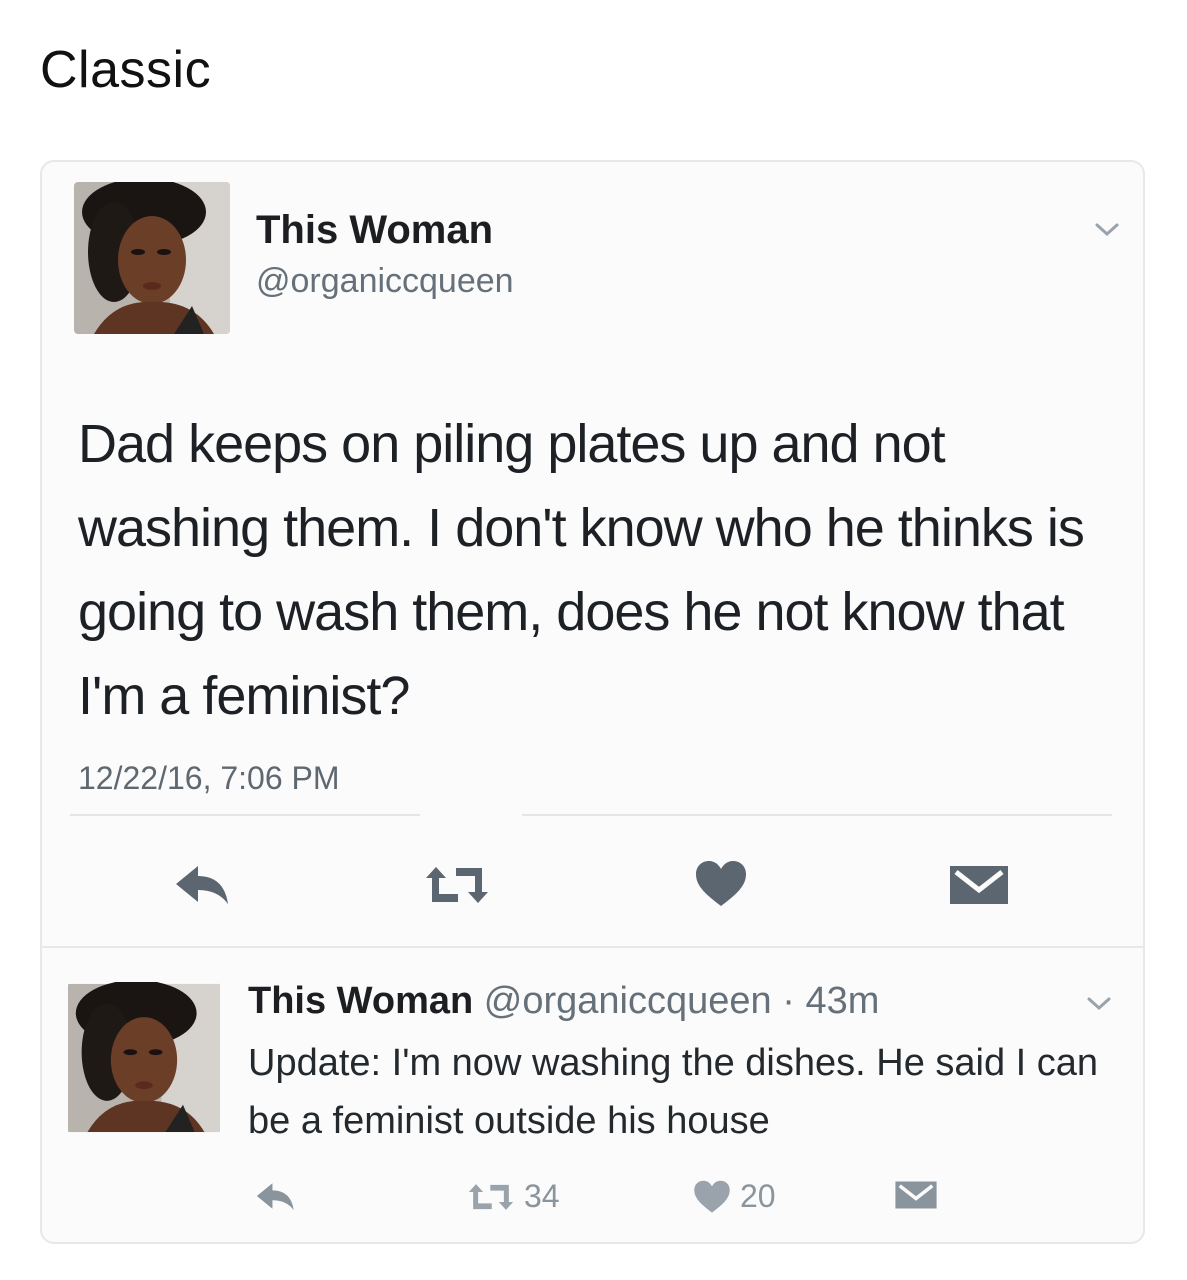 The image size is (1187, 1280). Describe the element at coordinates (542, 1196) in the screenshot. I see `retweet-count: 34` at that location.